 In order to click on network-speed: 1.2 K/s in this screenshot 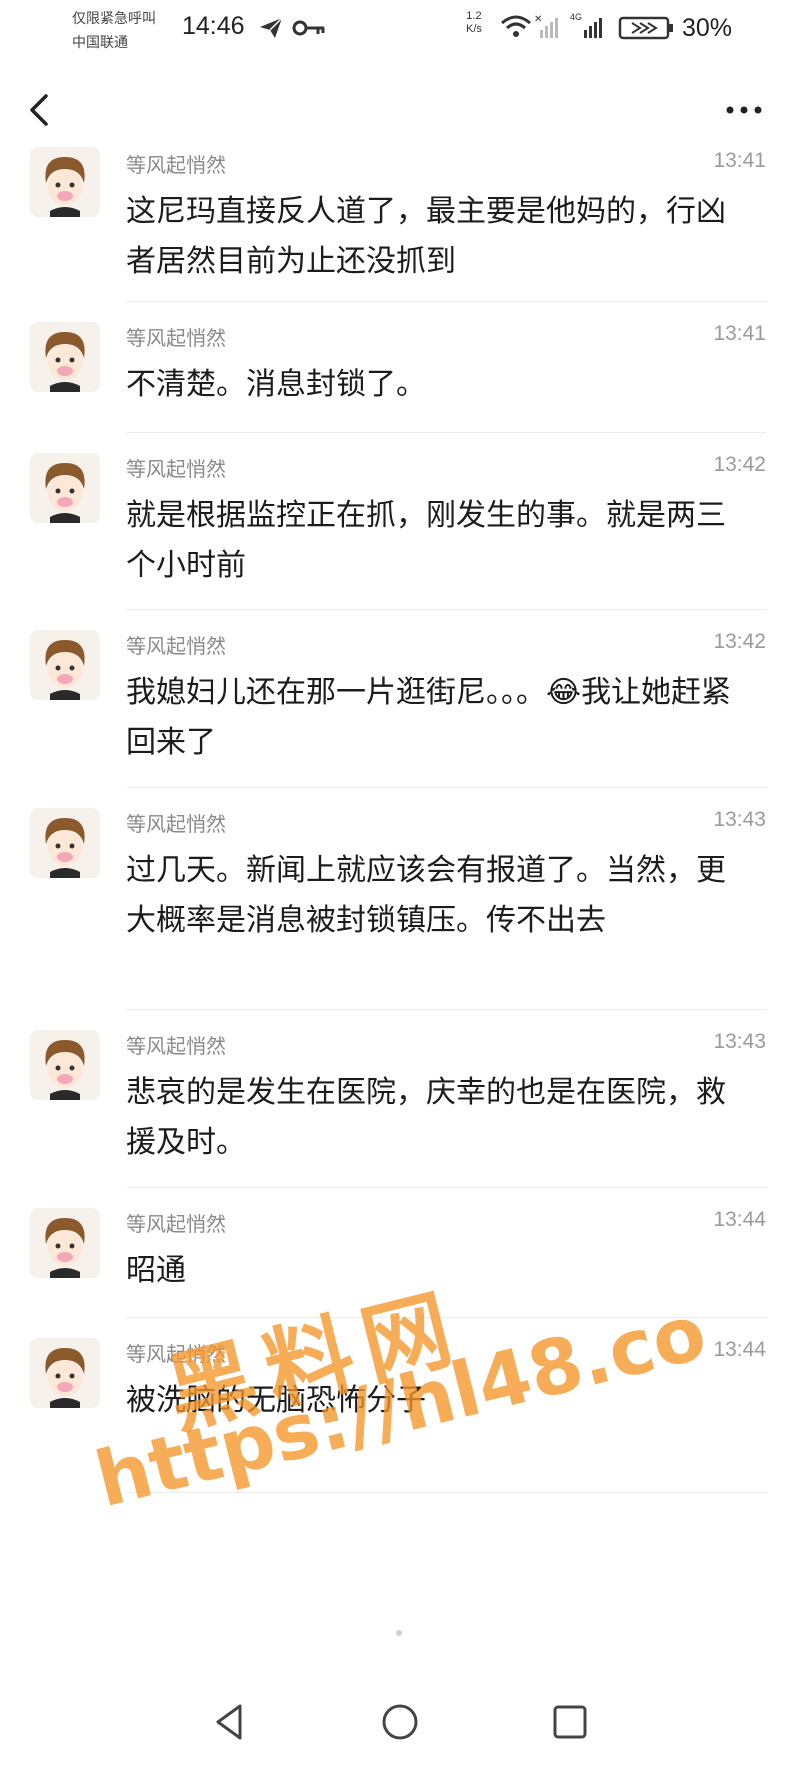, I will do `click(474, 23)`.